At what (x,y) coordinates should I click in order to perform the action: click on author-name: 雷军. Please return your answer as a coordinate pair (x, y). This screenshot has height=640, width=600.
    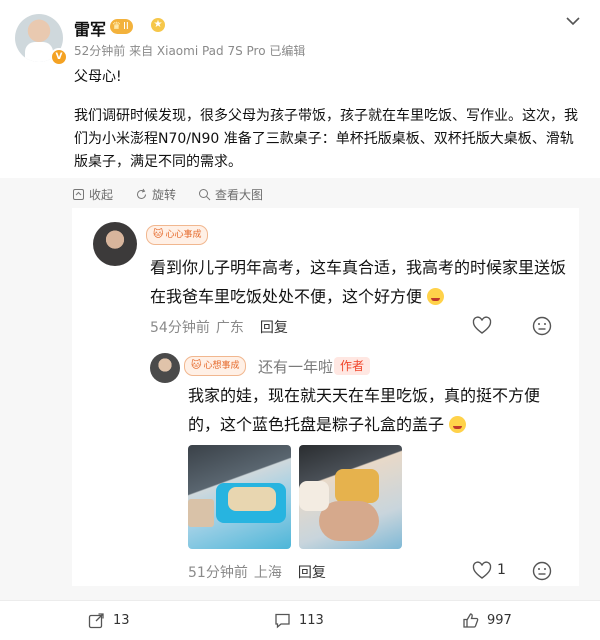
    Looking at the image, I should click on (90, 28).